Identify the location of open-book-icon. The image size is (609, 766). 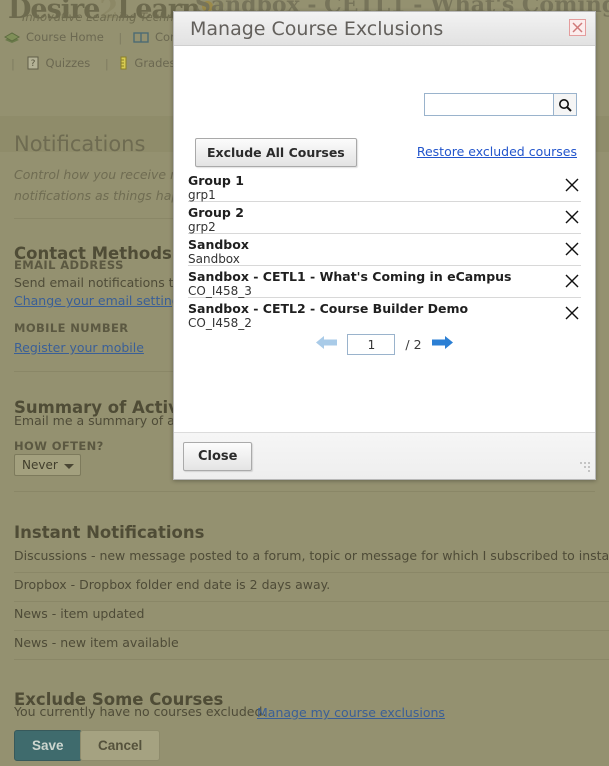
(141, 39).